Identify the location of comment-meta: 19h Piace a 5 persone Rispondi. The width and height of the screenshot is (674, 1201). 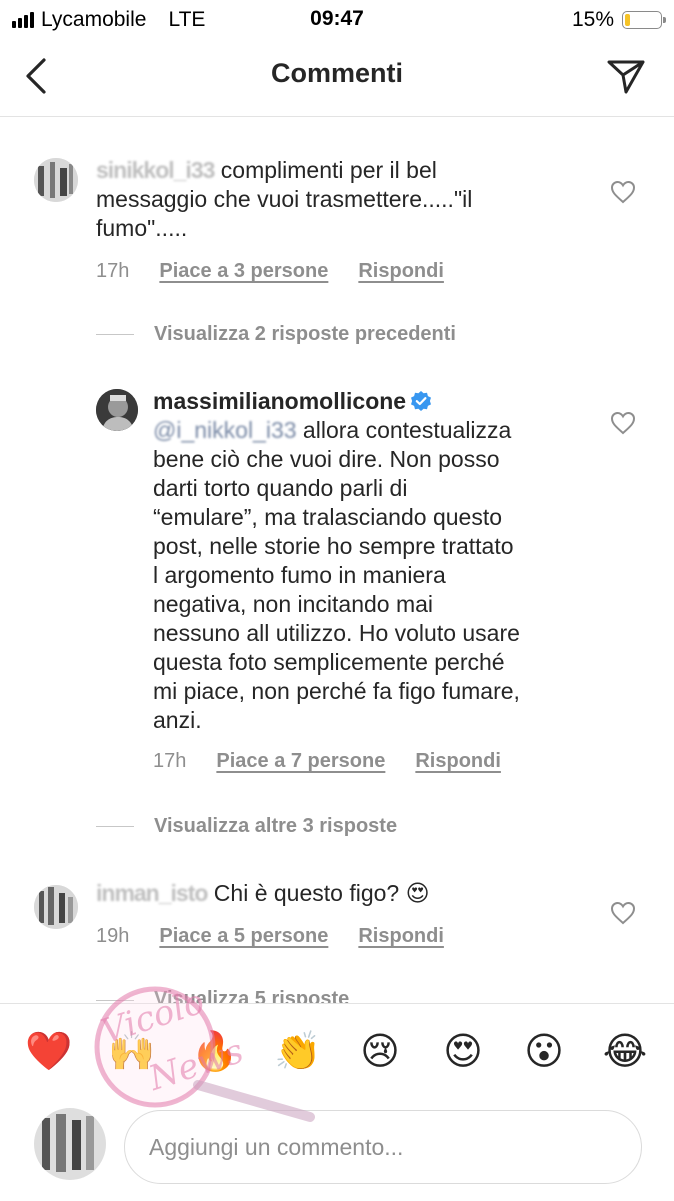
(270, 936).